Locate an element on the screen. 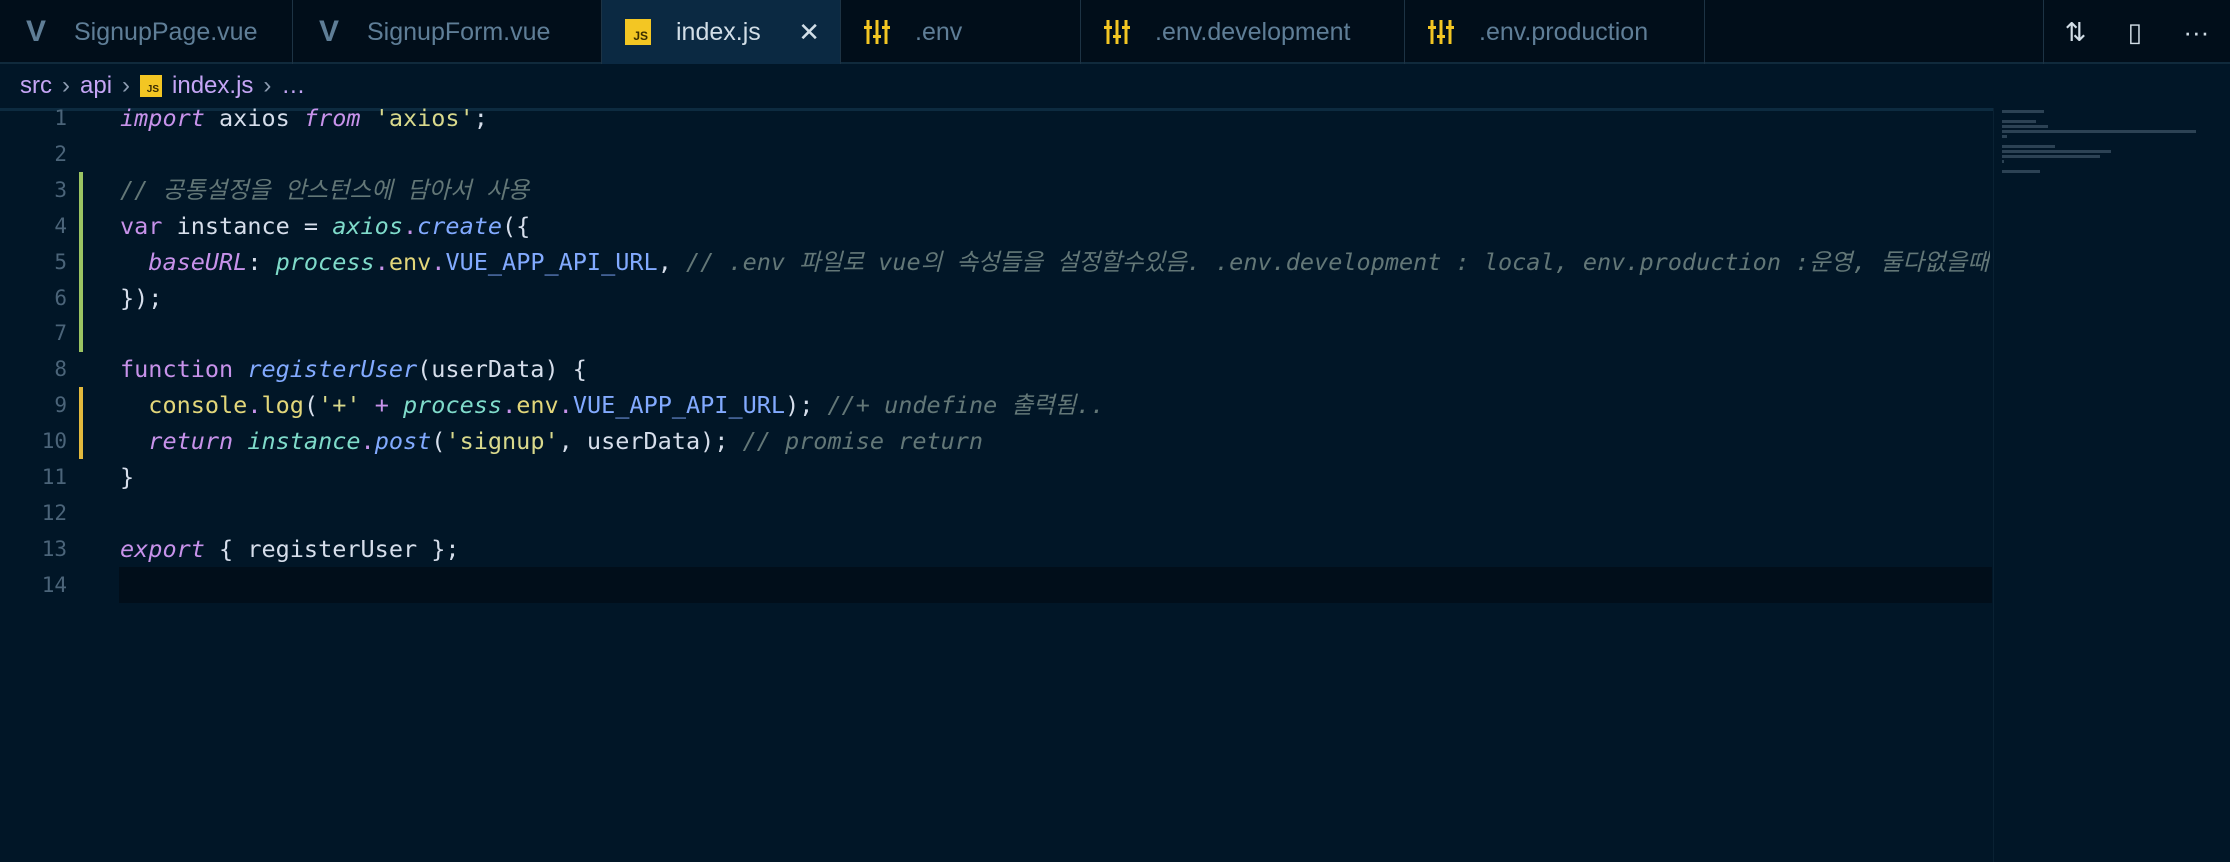 The height and width of the screenshot is (862, 2230). code-token: //+ undefine 출력됨.. is located at coordinates (966, 405).